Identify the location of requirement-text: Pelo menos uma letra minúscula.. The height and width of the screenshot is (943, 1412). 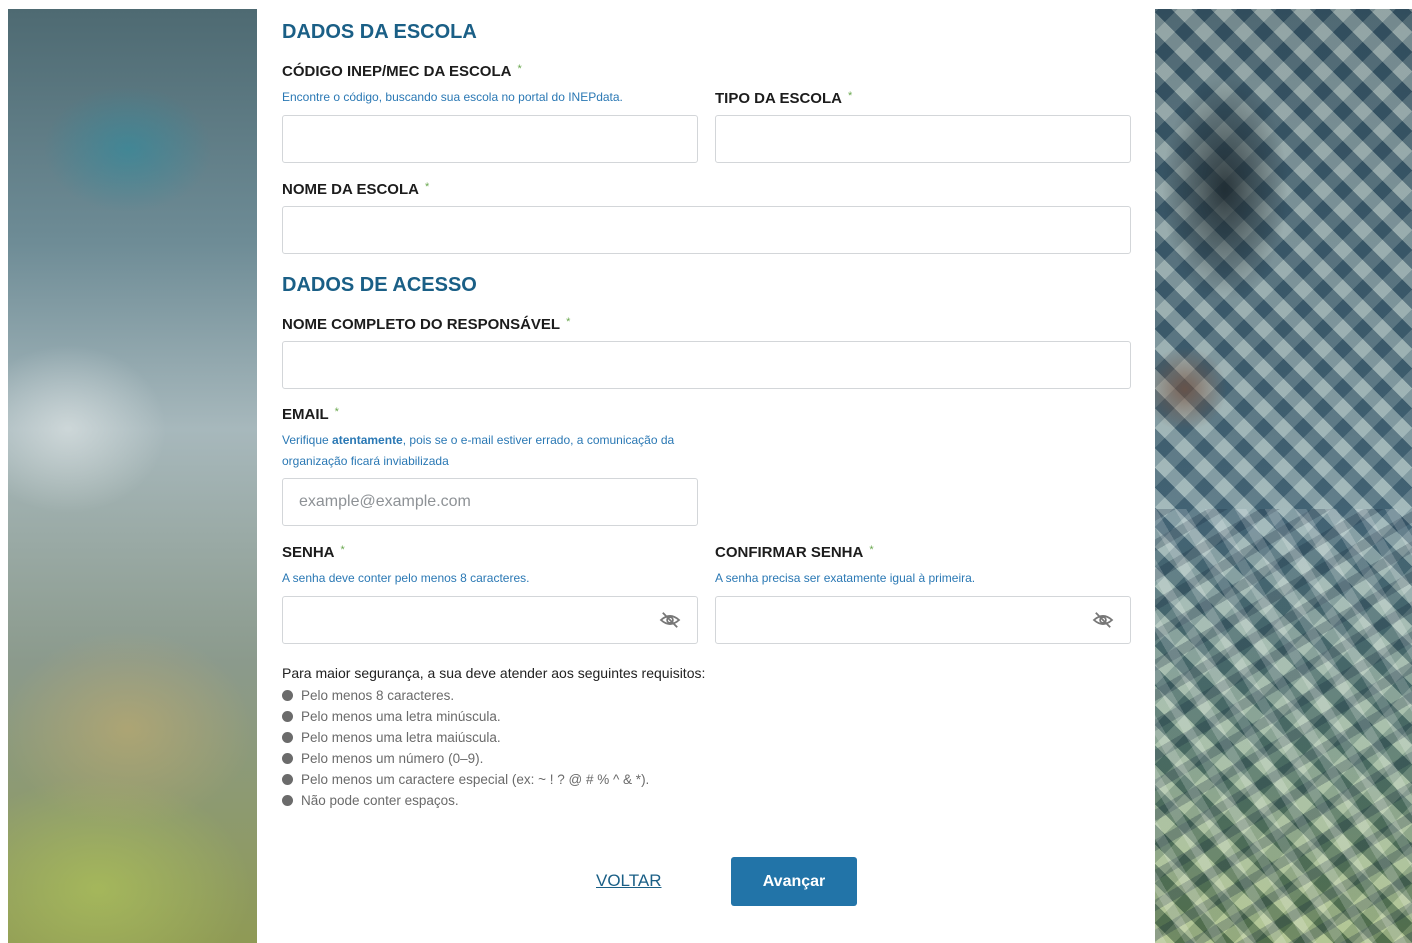
(401, 716).